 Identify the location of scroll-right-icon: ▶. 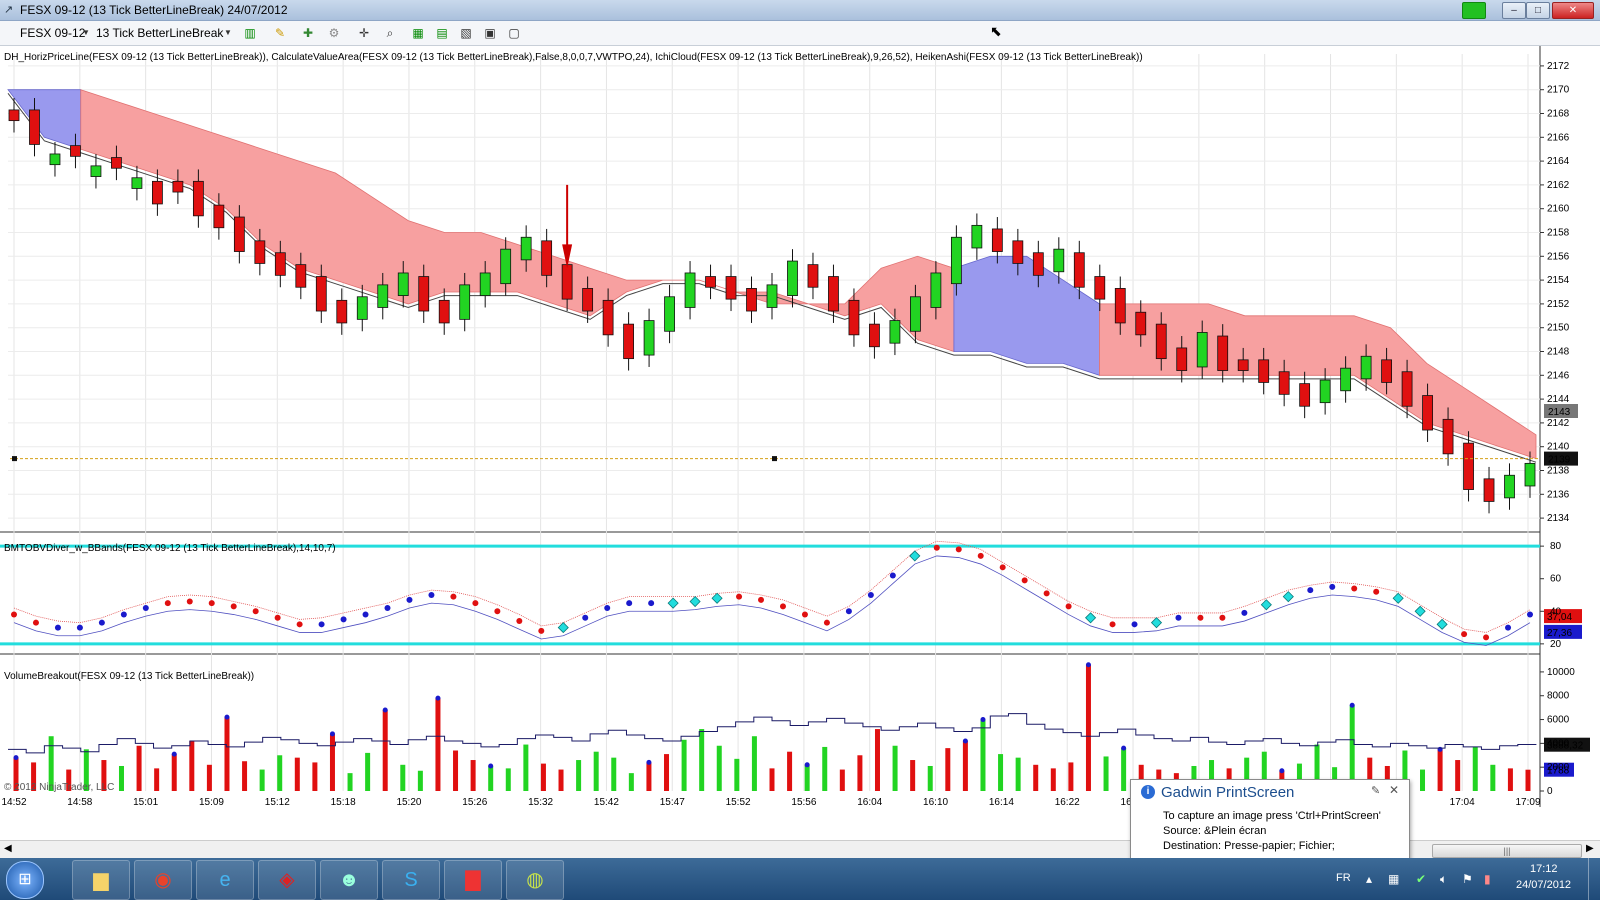
(1590, 848).